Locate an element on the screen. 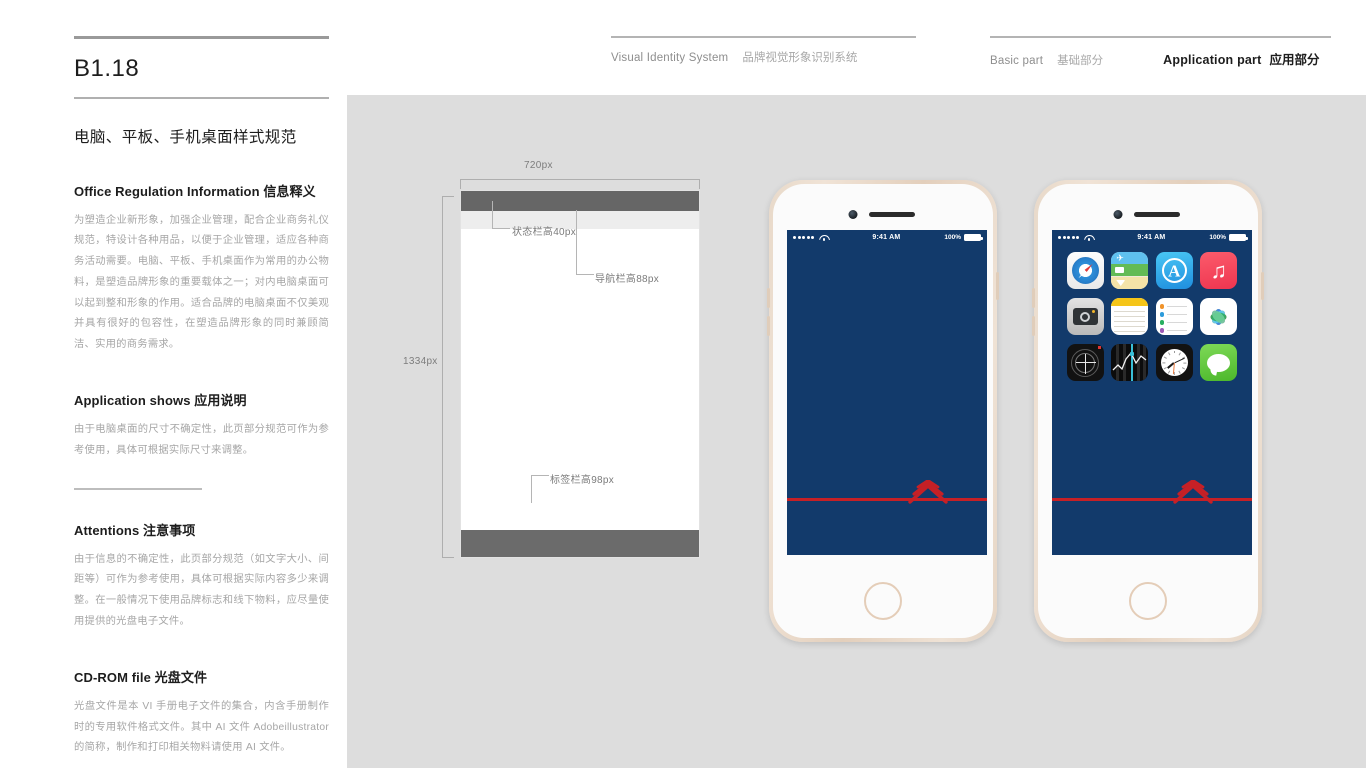 The height and width of the screenshot is (768, 1366). header-rule-left is located at coordinates (763, 37).